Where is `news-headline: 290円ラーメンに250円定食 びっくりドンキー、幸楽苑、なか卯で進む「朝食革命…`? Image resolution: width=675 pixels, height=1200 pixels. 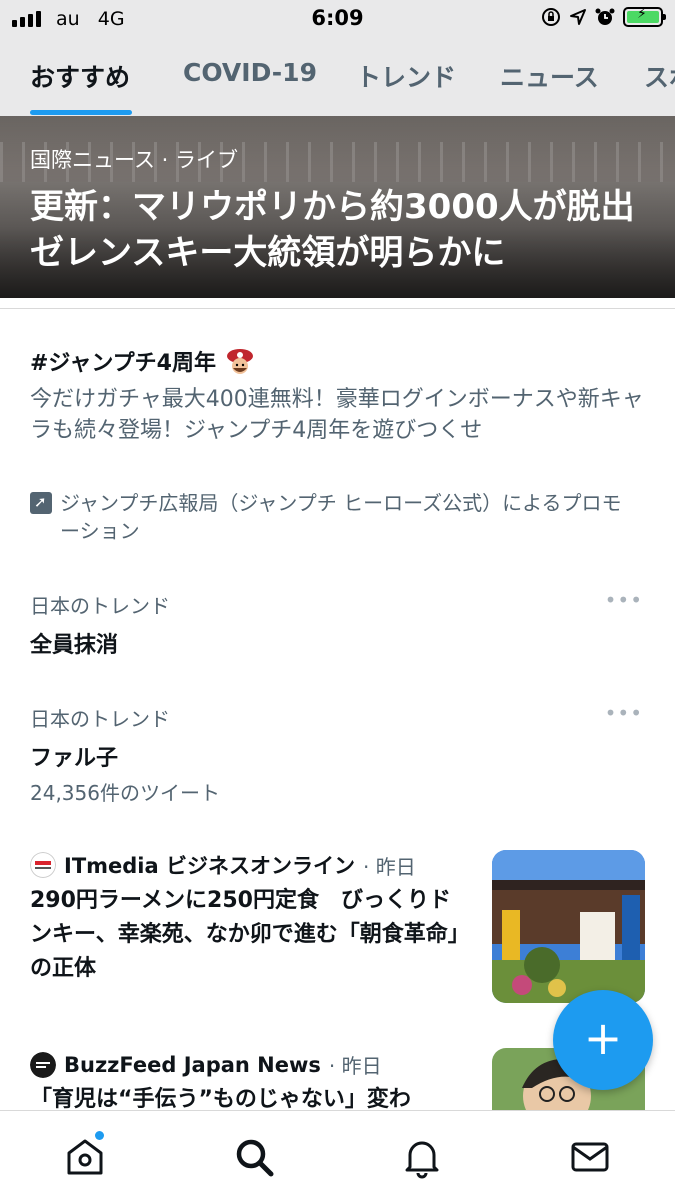 news-headline: 290円ラーメンに250円定食 びっくりドンキー、幸楽苑、なか卯で進む「朝食革命… is located at coordinates (250, 935).